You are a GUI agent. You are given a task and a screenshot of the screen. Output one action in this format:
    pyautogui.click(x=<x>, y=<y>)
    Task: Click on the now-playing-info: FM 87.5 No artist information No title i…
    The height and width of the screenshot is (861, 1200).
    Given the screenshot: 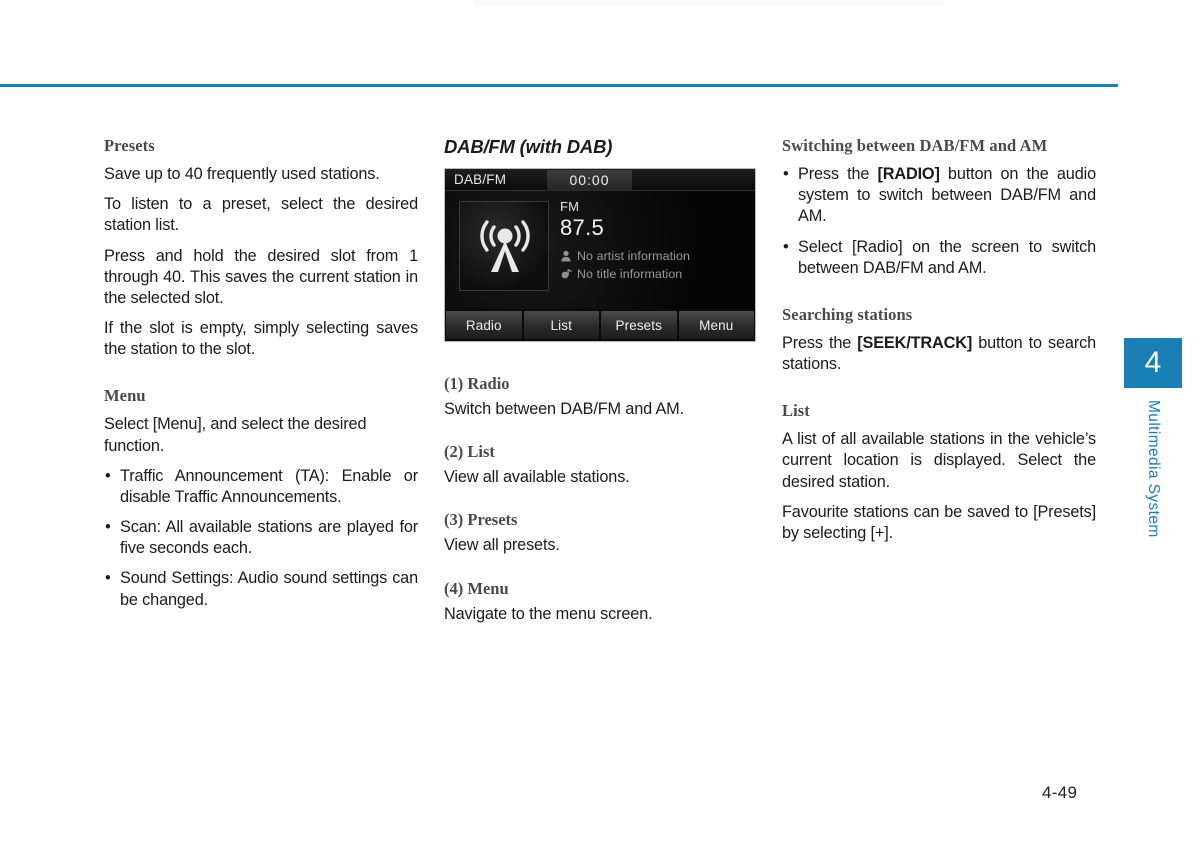 What is the action you would take?
    pyautogui.click(x=655, y=242)
    